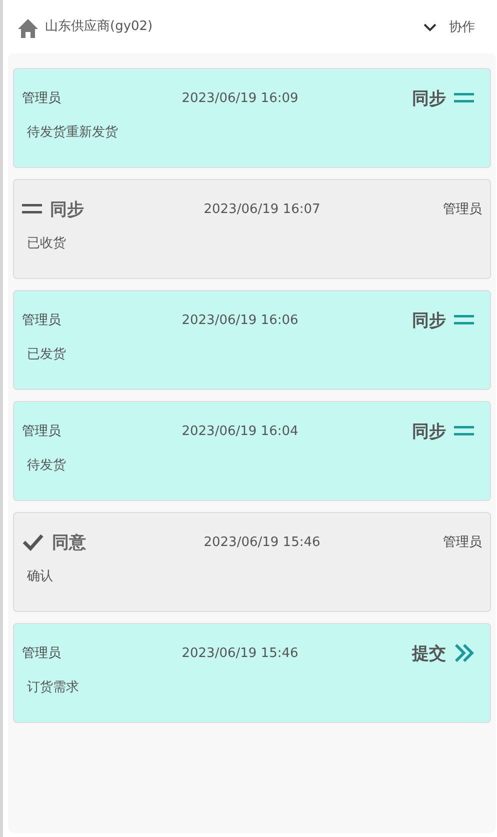 Image resolution: width=497 pixels, height=837 pixels. I want to click on double-chevron-icon, so click(464, 653).